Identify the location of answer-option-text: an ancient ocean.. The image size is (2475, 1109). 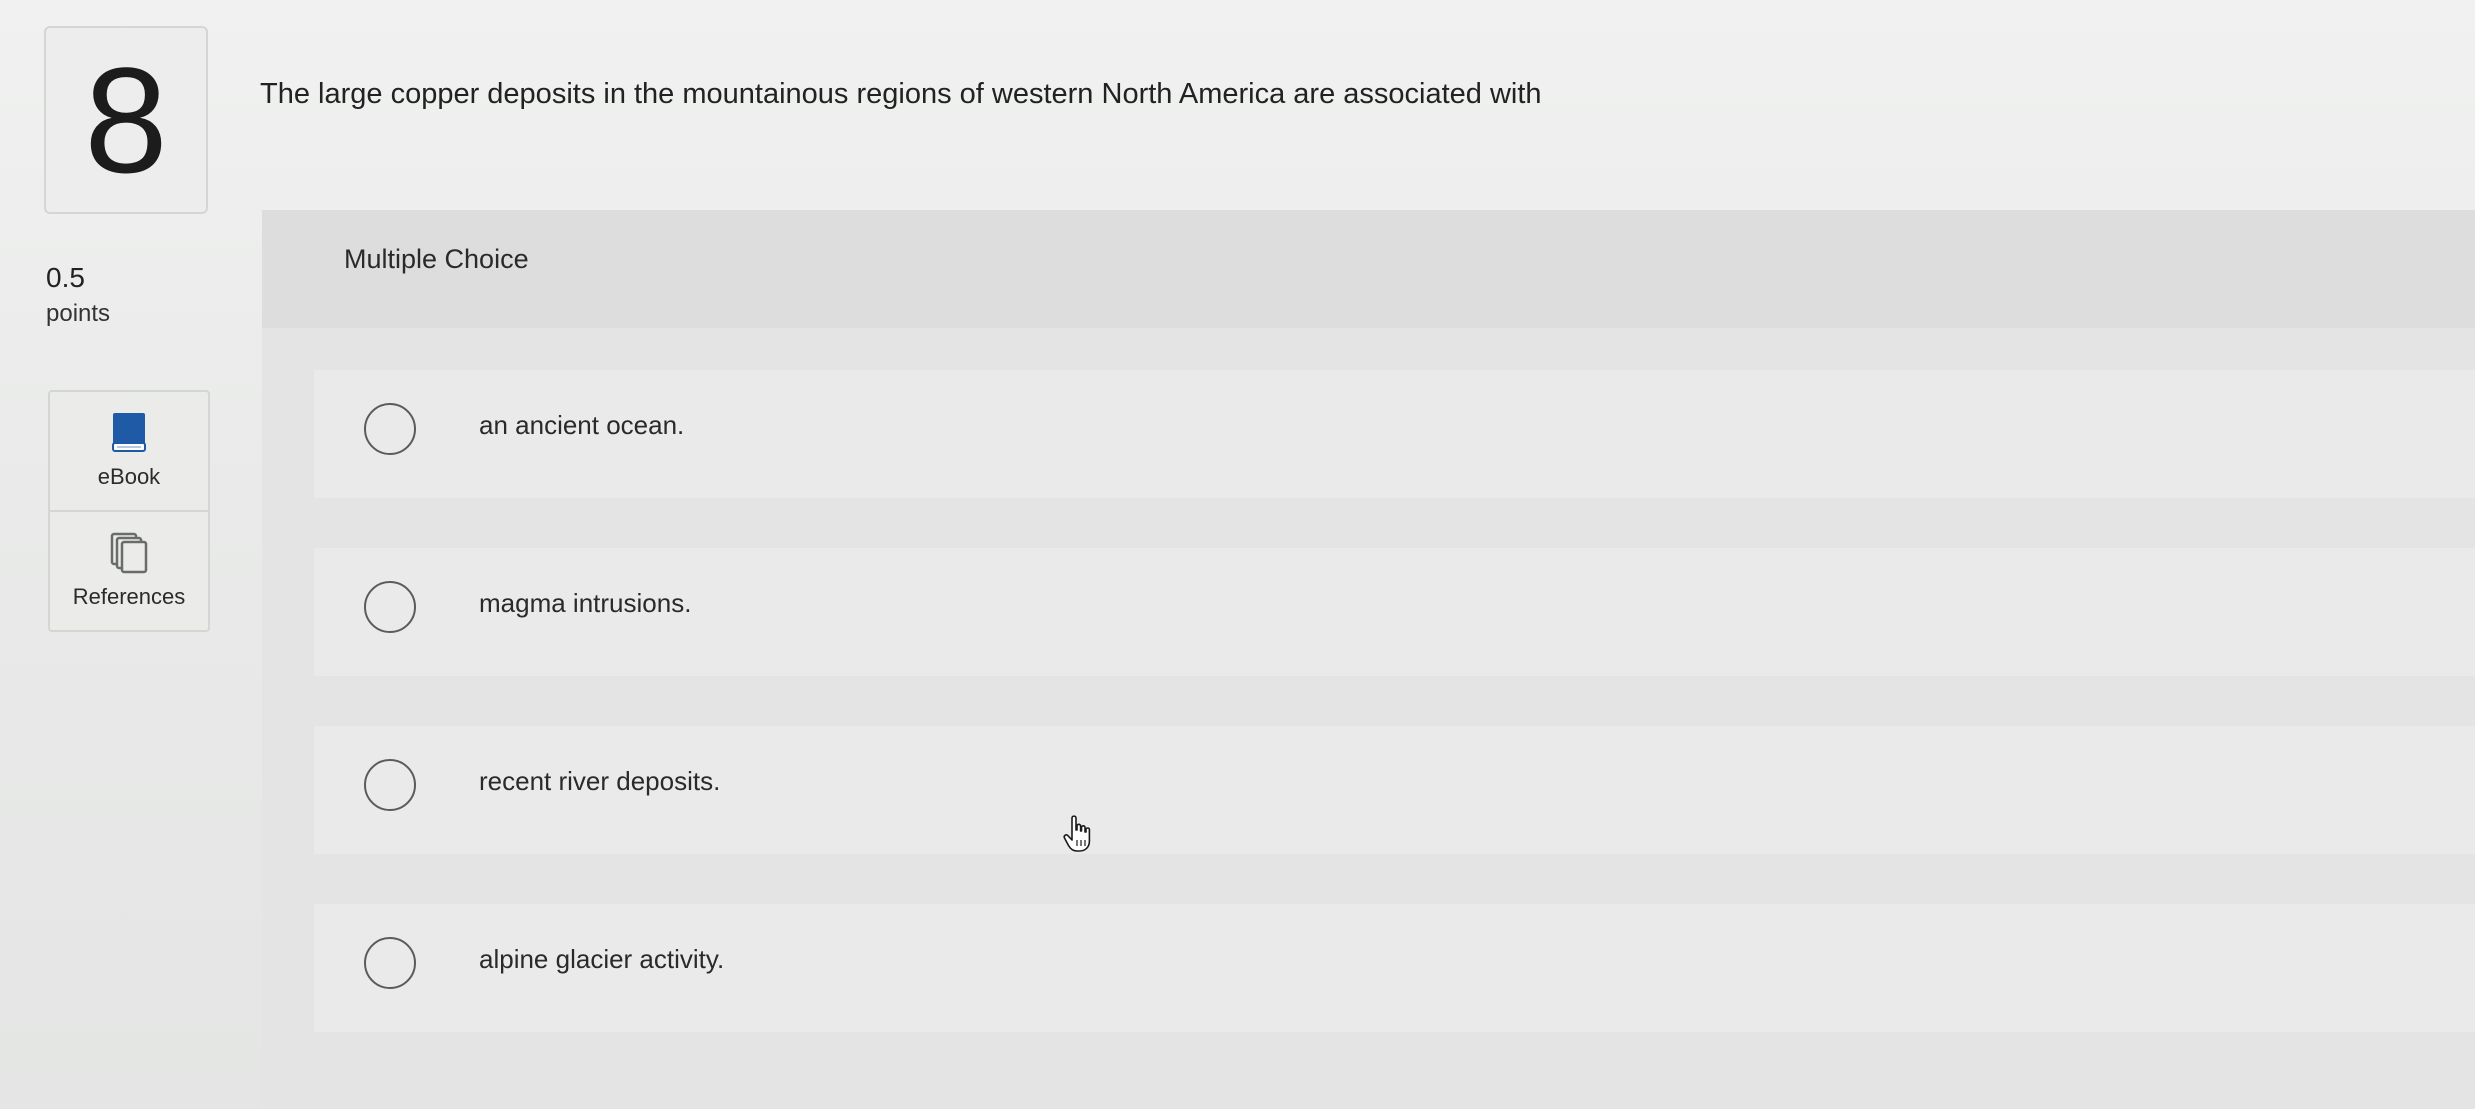
(582, 425).